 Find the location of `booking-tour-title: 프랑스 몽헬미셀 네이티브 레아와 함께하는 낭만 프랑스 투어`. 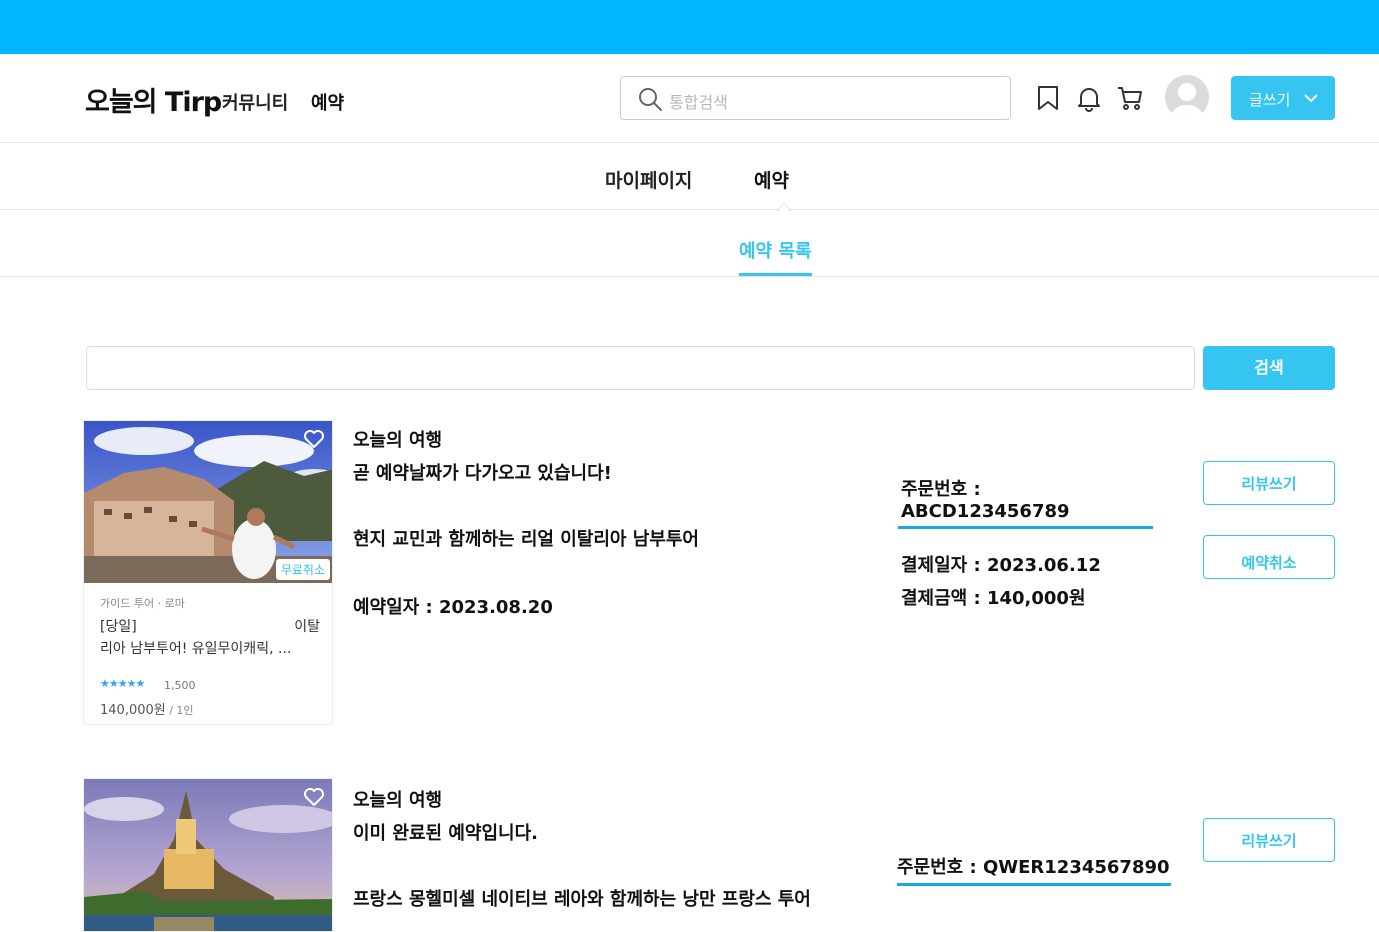

booking-tour-title: 프랑스 몽헬미셀 네이티브 레아와 함께하는 낭만 프랑스 투어 is located at coordinates (582, 898).